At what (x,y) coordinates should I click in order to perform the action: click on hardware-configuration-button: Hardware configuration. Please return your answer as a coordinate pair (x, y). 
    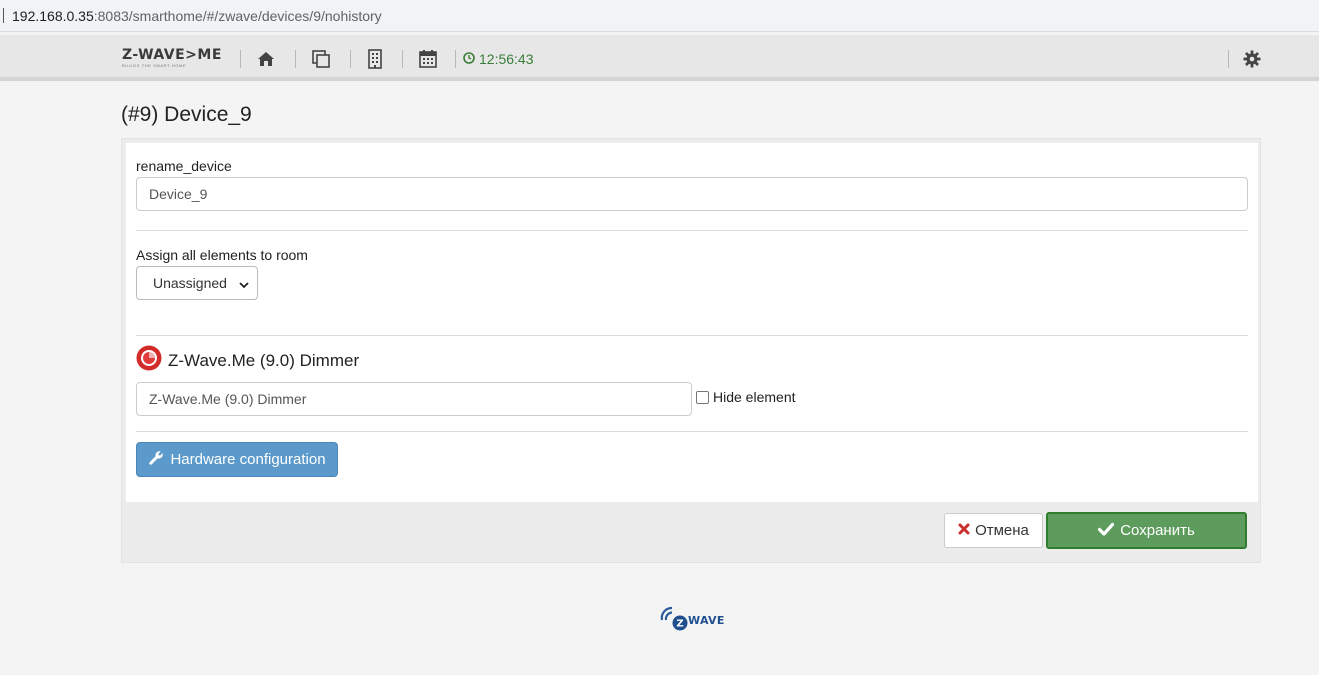
    Looking at the image, I should click on (237, 459).